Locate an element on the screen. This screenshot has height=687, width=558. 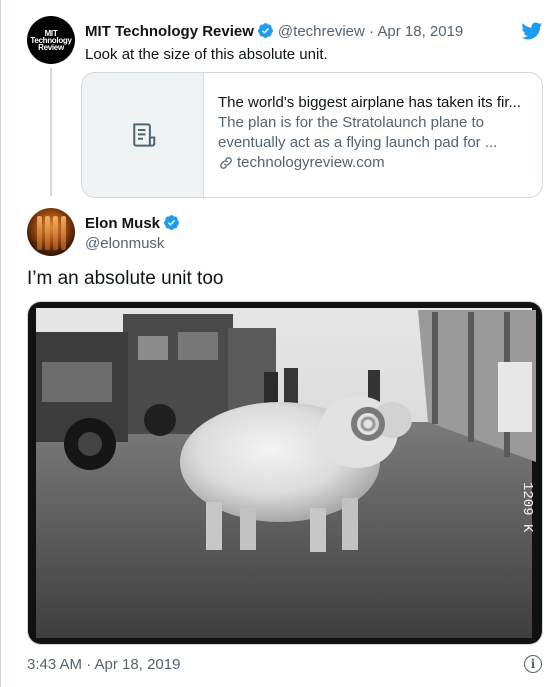
twitter-bird-icon is located at coordinates (531, 31).